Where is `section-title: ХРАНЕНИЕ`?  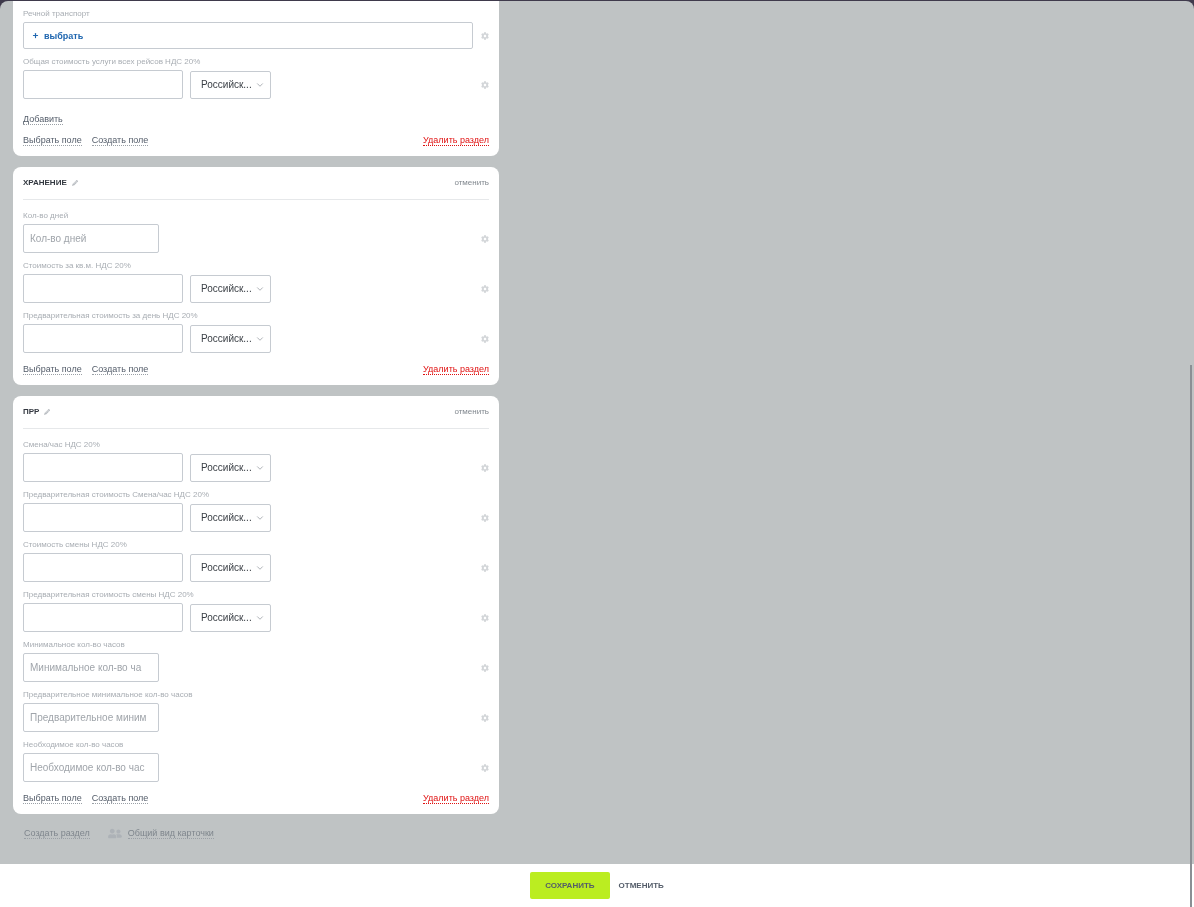 section-title: ХРАНЕНИЕ is located at coordinates (45, 183).